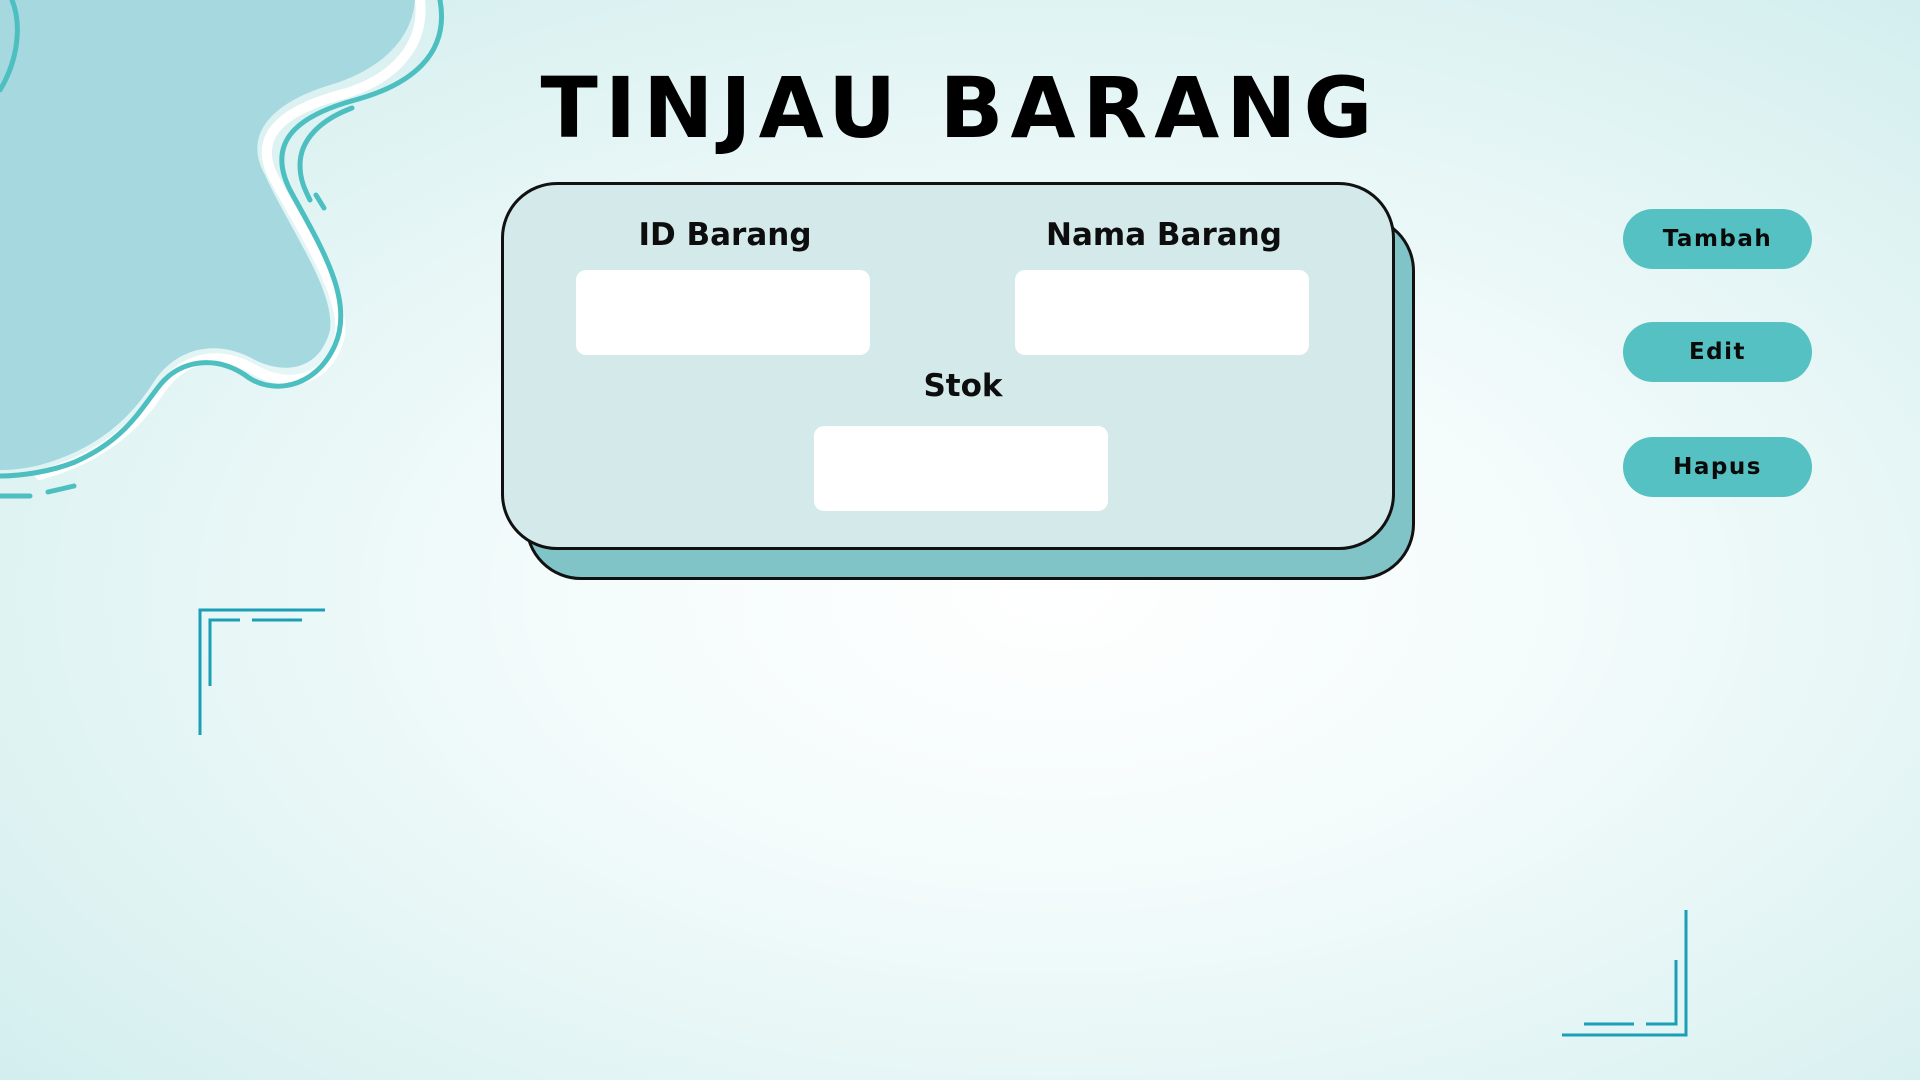 Image resolution: width=1920 pixels, height=1080 pixels. What do you see at coordinates (960, 108) in the screenshot?
I see `page-title: TINJAU BARANG` at bounding box center [960, 108].